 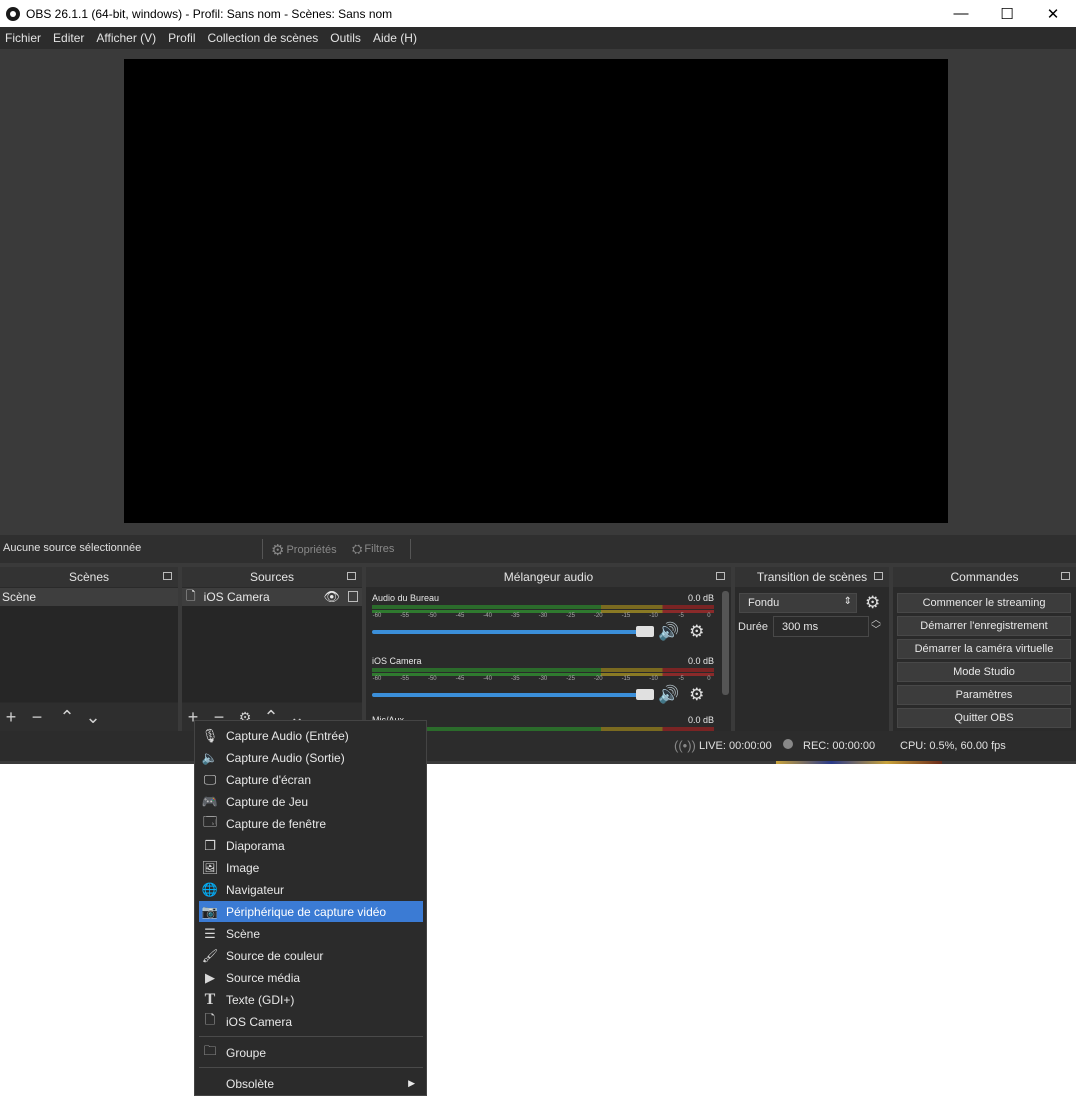 What do you see at coordinates (311, 955) in the screenshot?
I see `menu-item-color-source: 🖌 Source de couleur` at bounding box center [311, 955].